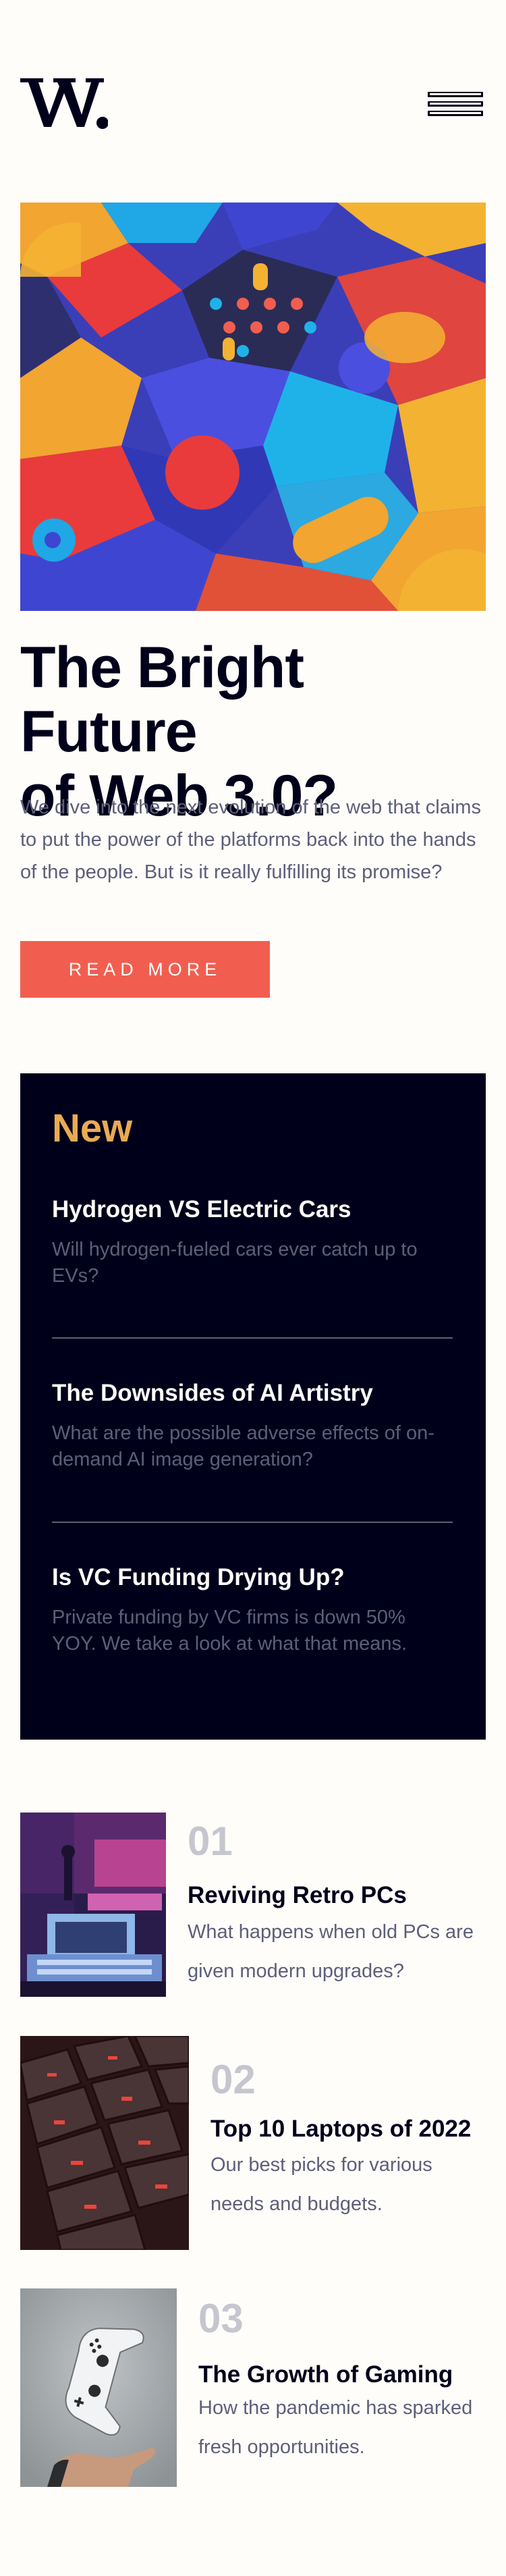 Image resolution: width=506 pixels, height=2576 pixels. Describe the element at coordinates (252, 1577) in the screenshot. I see `new-item-title: Is VC Funding Drying Up?` at that location.